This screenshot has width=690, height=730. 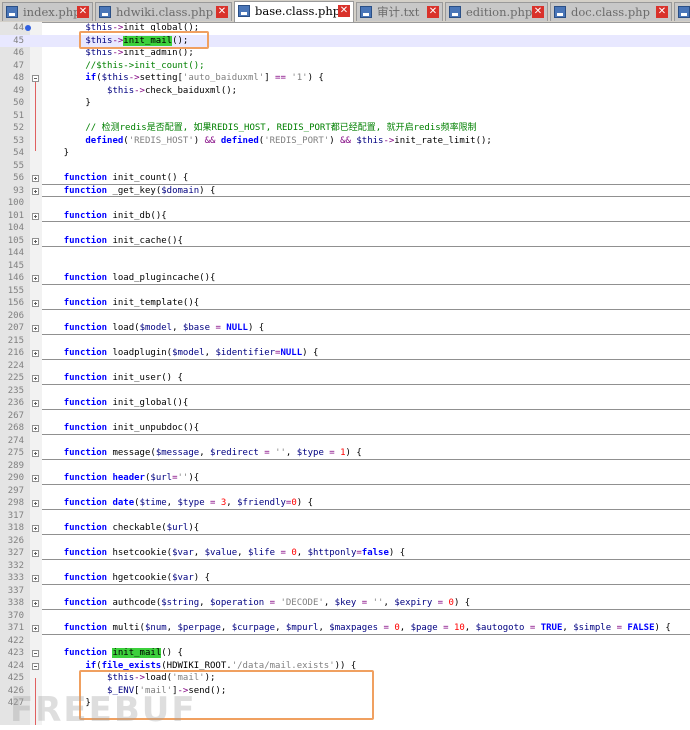 What do you see at coordinates (66, 103) in the screenshot?
I see `code-text: }` at bounding box center [66, 103].